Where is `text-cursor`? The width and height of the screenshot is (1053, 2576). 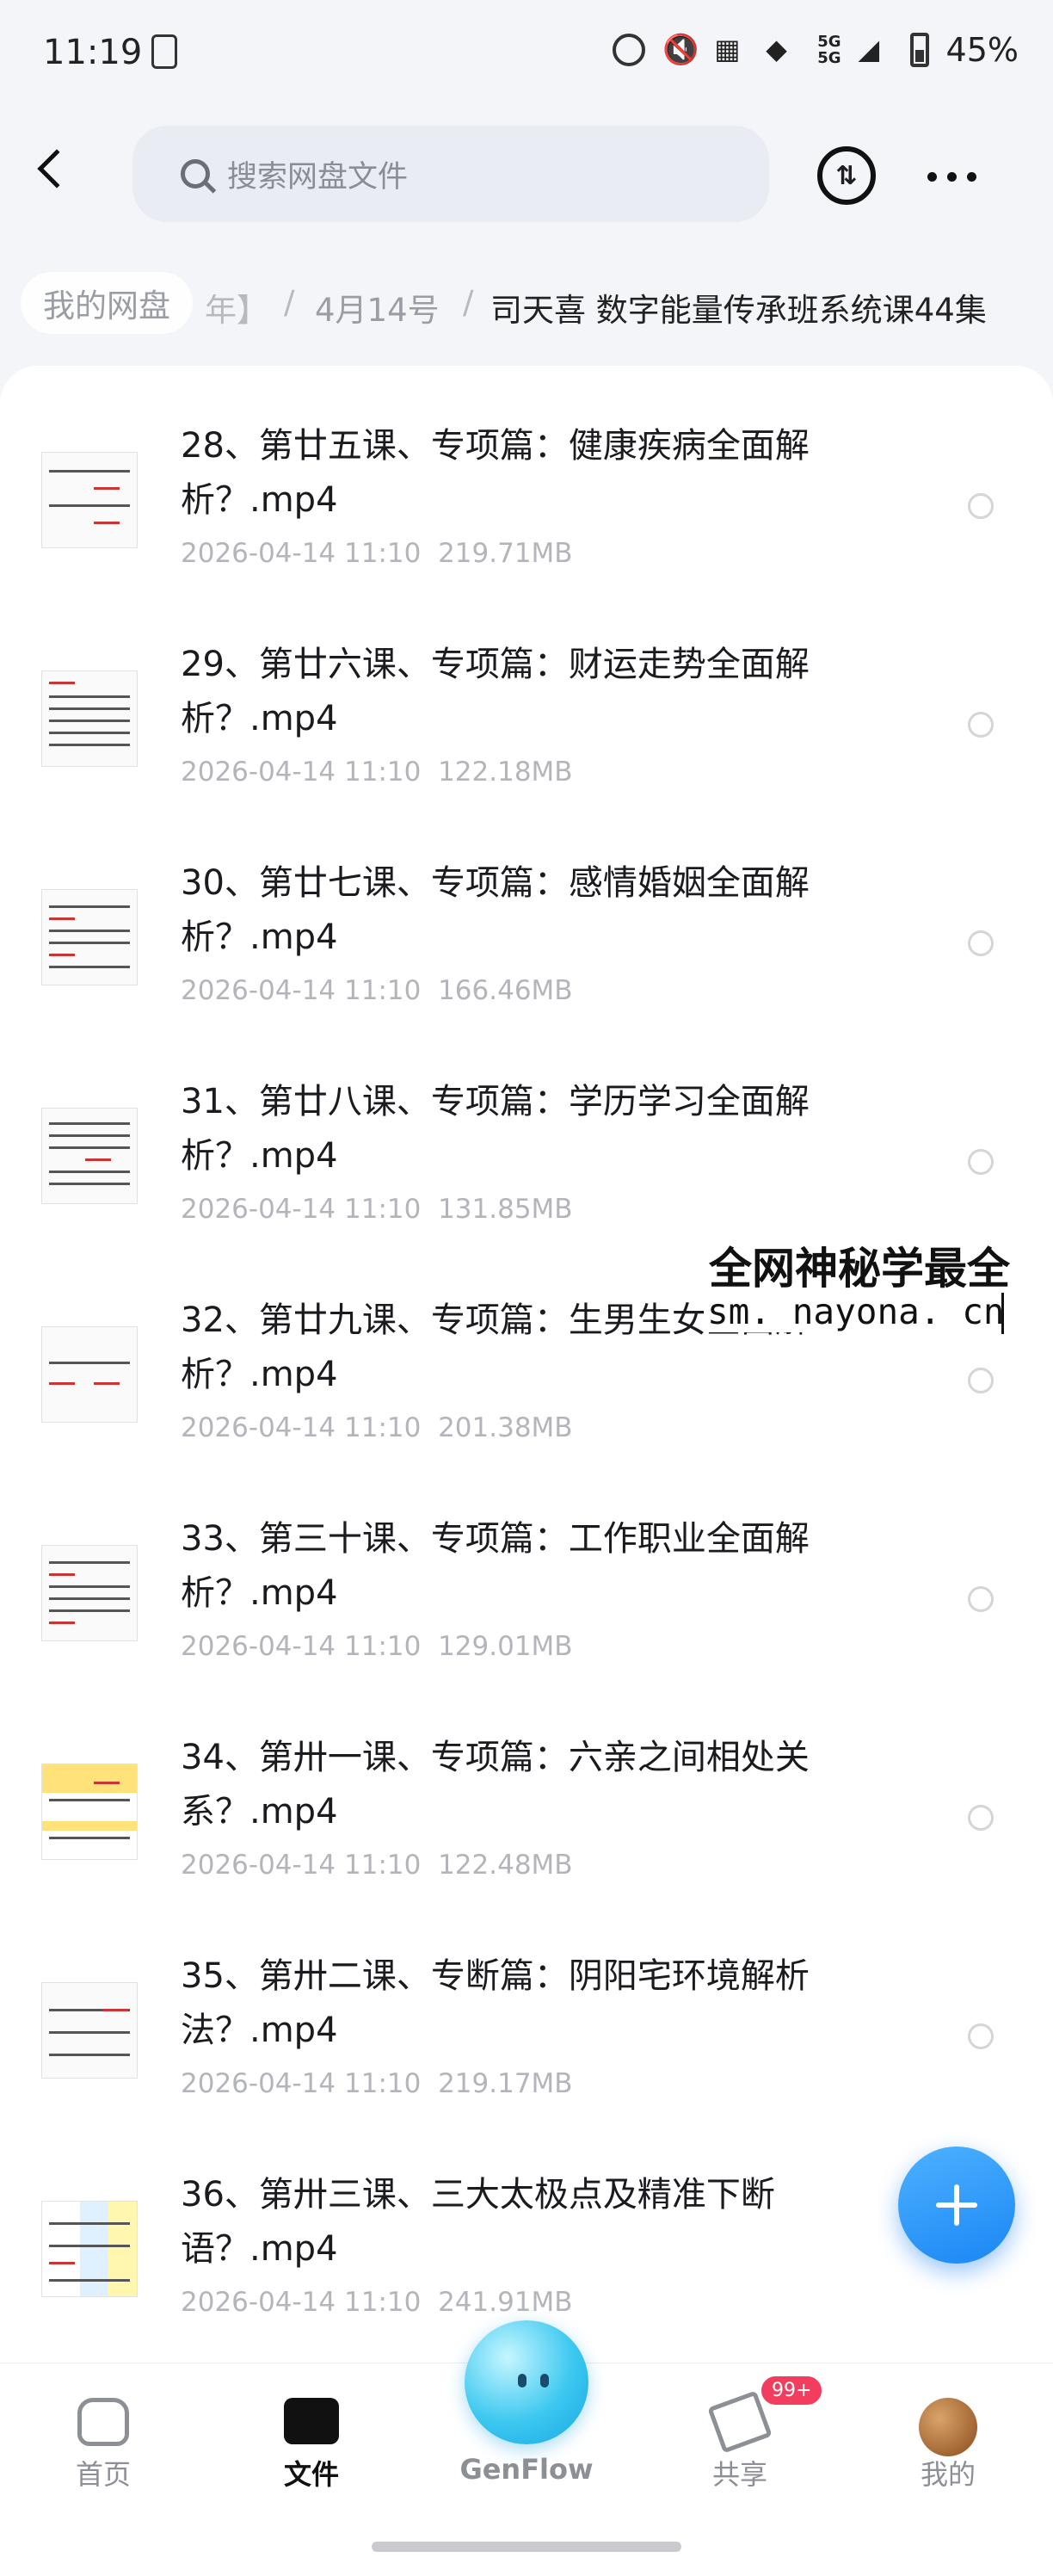
text-cursor is located at coordinates (1003, 1313).